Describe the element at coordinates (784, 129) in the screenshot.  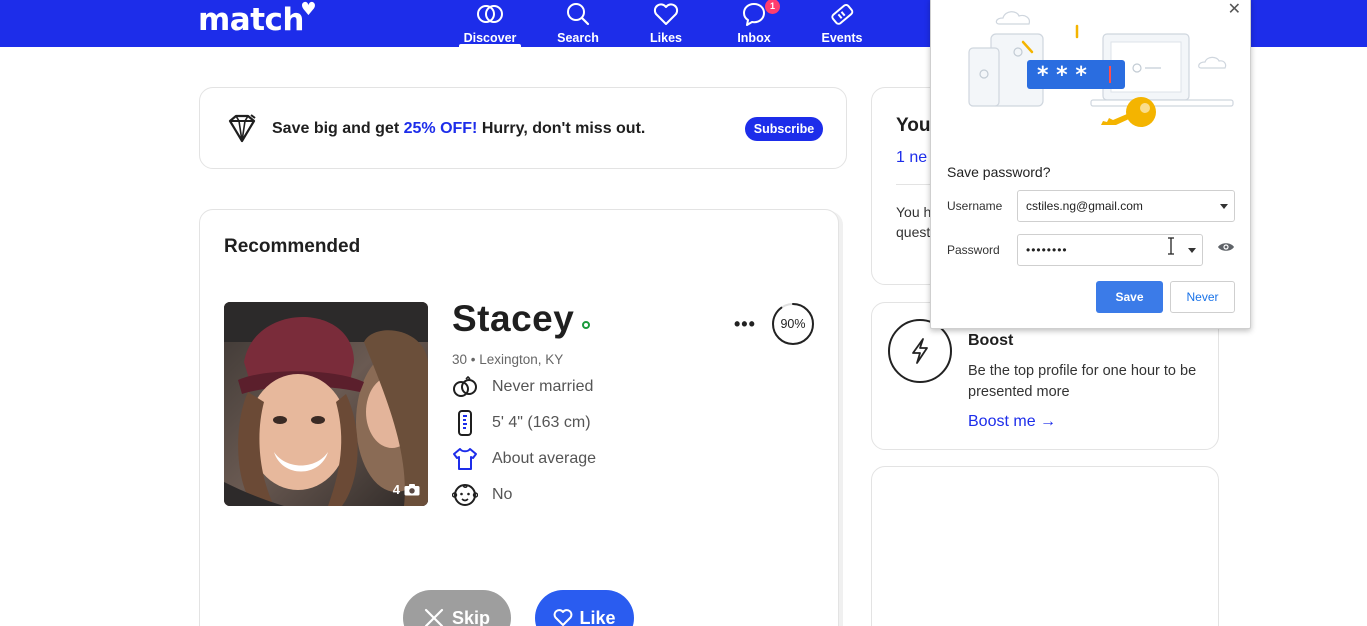
I see `subscribe-button: Subscribe` at that location.